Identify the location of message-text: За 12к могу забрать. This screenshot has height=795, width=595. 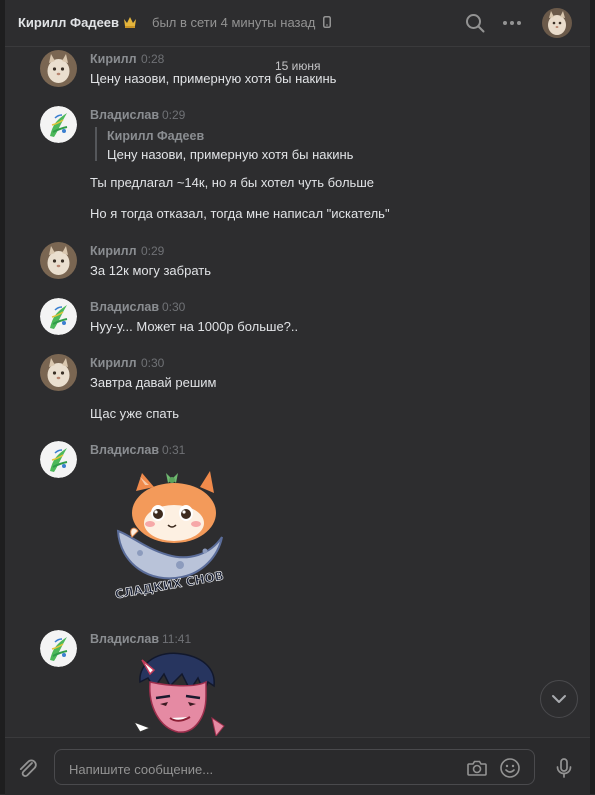
(151, 270).